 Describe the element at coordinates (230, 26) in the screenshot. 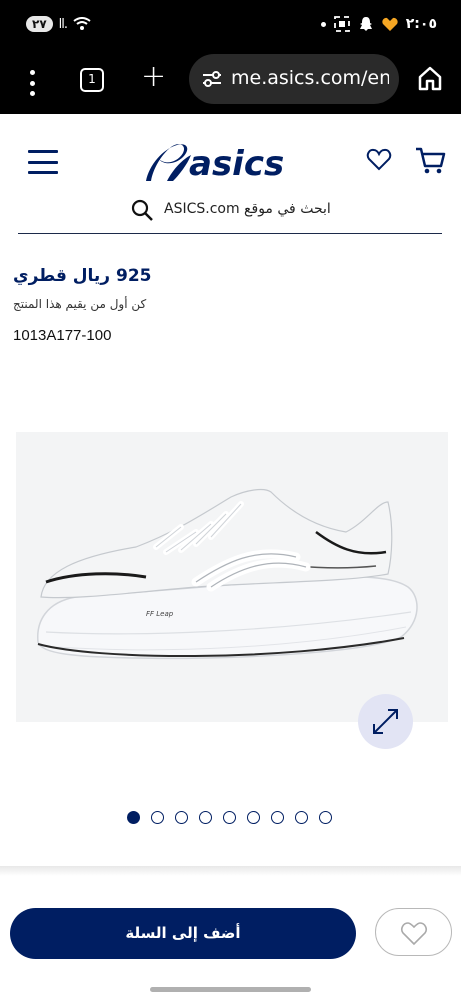

I see `status-bar: ٢٧ ll. ٢:٠٥` at that location.